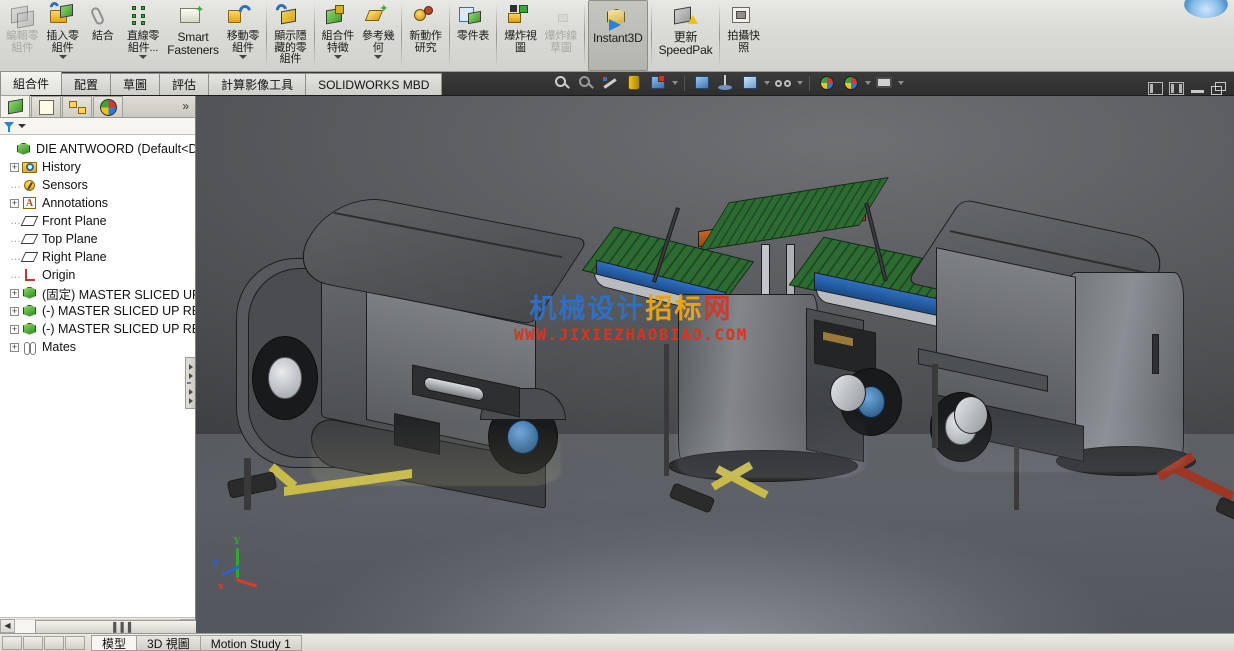 This screenshot has width=1234, height=651. What do you see at coordinates (97, 203) in the screenshot?
I see `tree-item-annotations: + A Annotations` at bounding box center [97, 203].